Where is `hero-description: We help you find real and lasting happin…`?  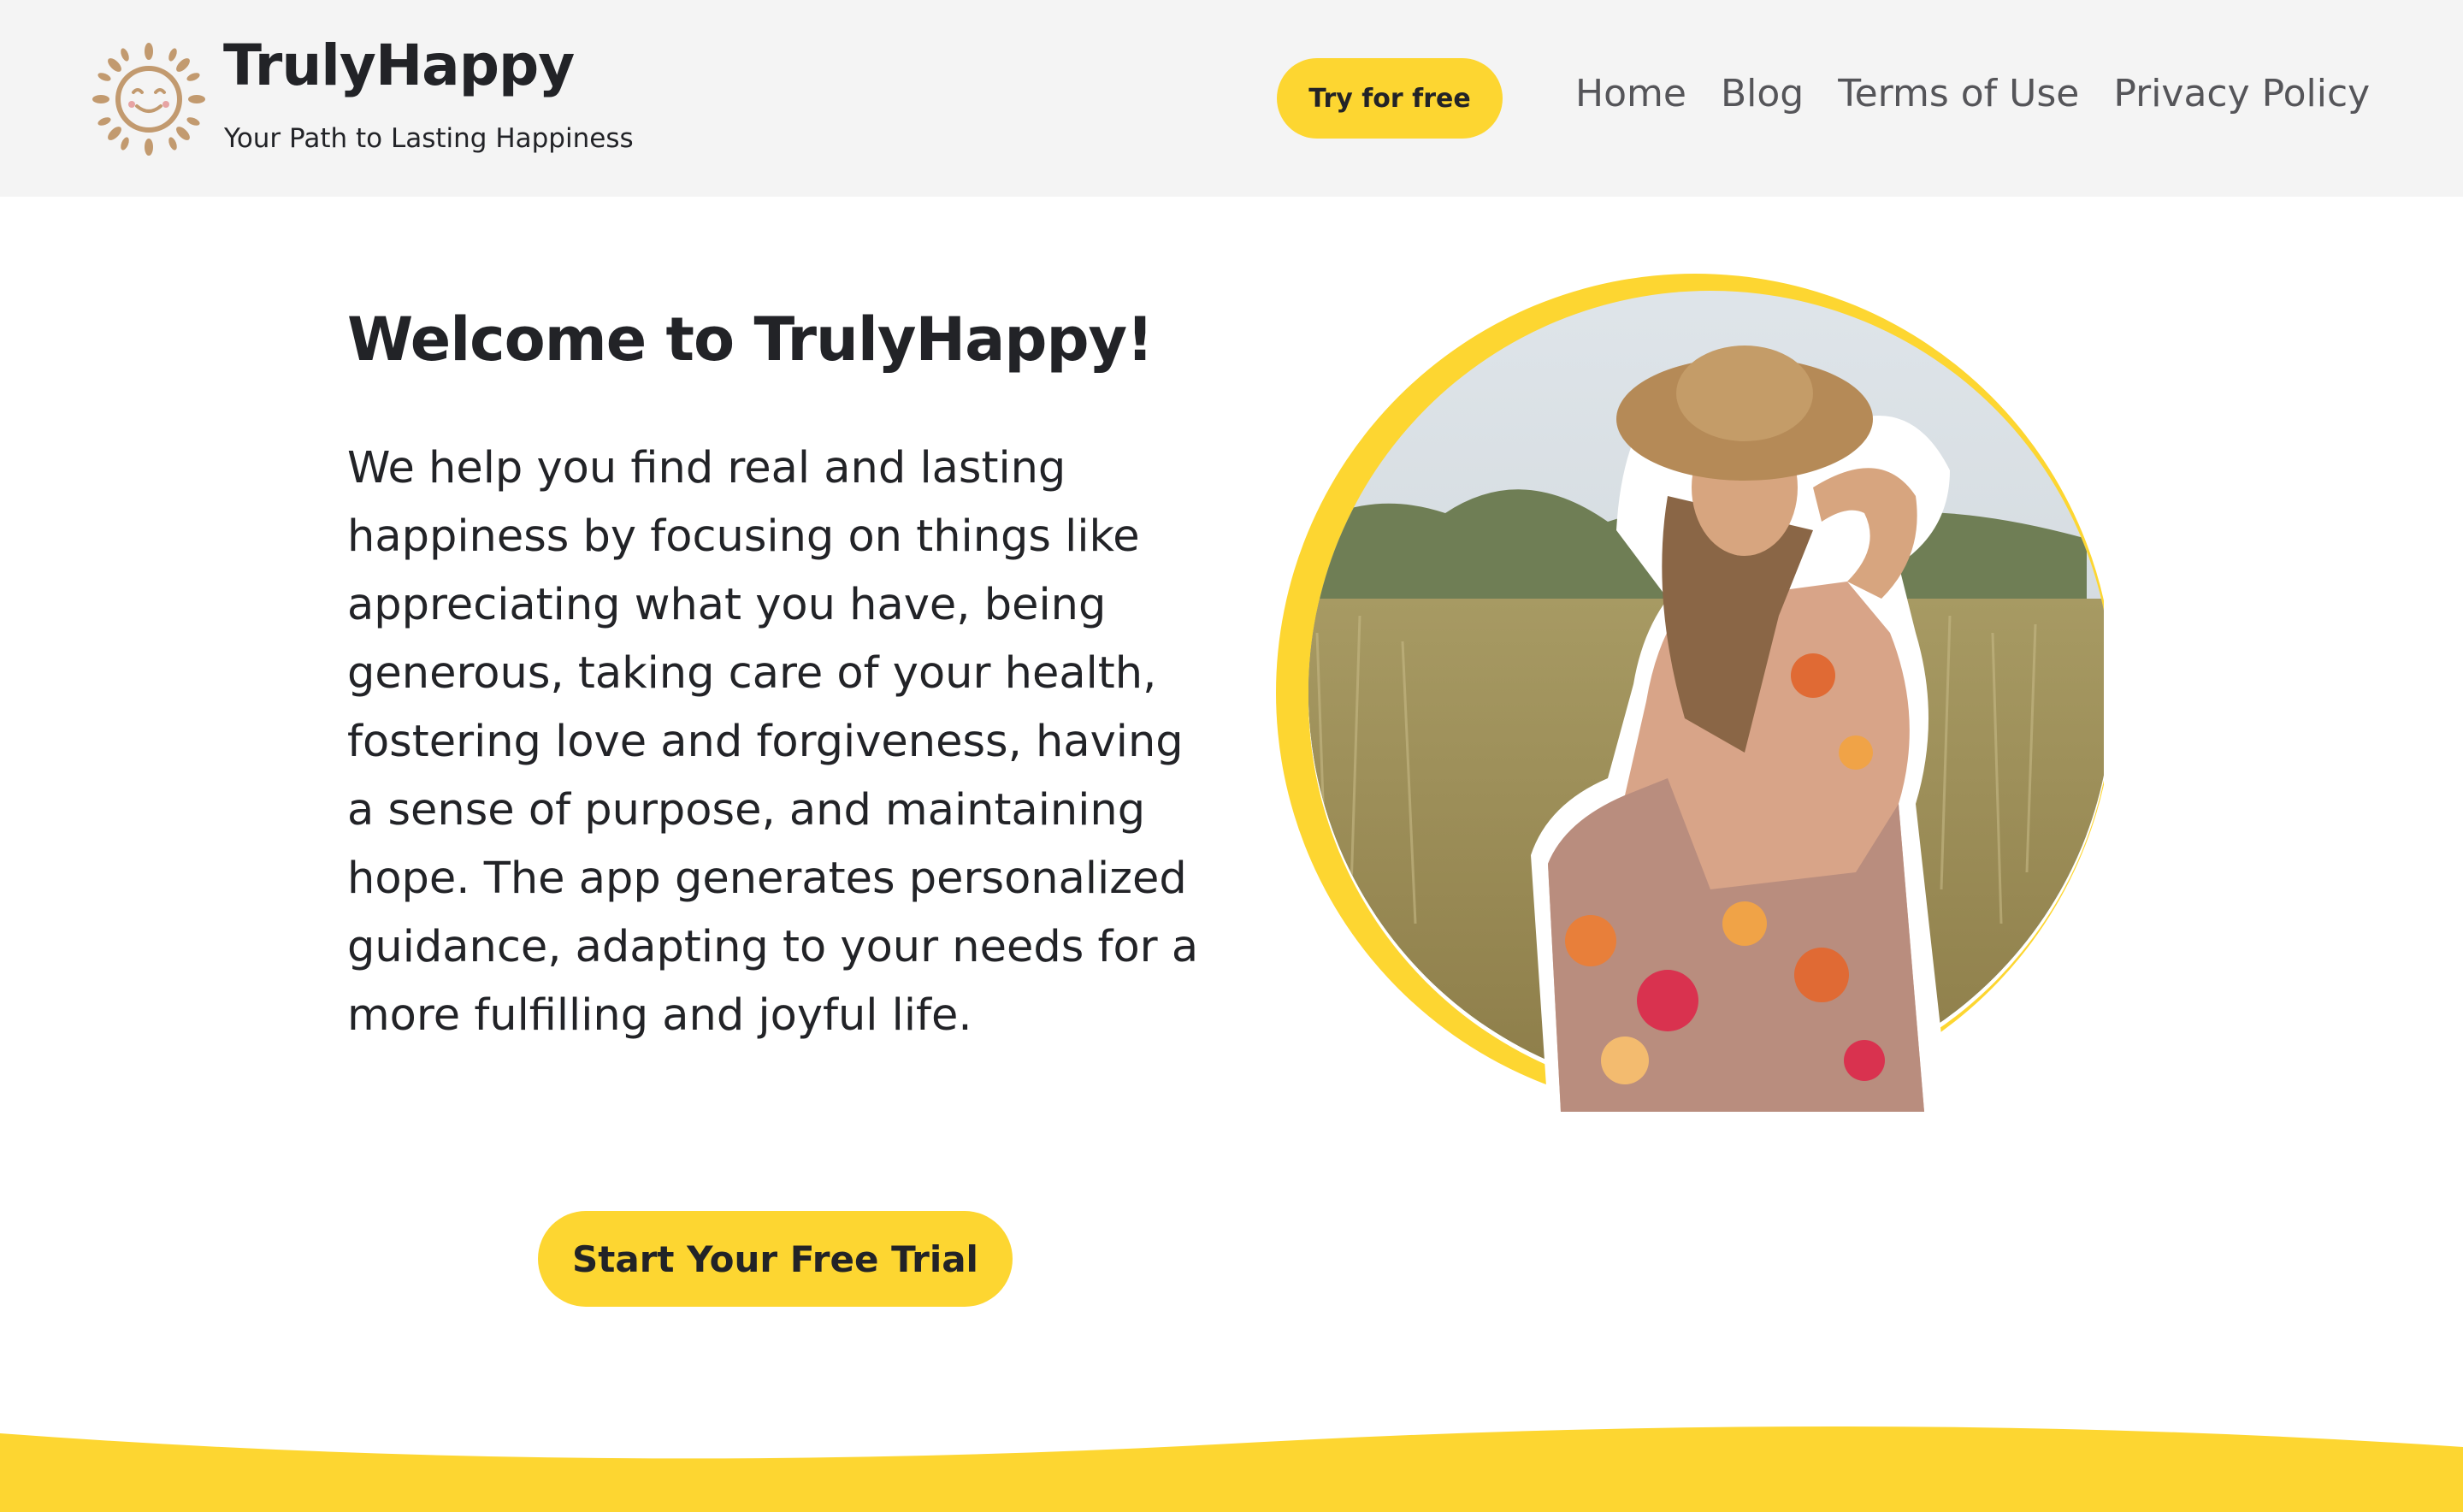 hero-description: We help you find real and lasting happin… is located at coordinates (773, 742).